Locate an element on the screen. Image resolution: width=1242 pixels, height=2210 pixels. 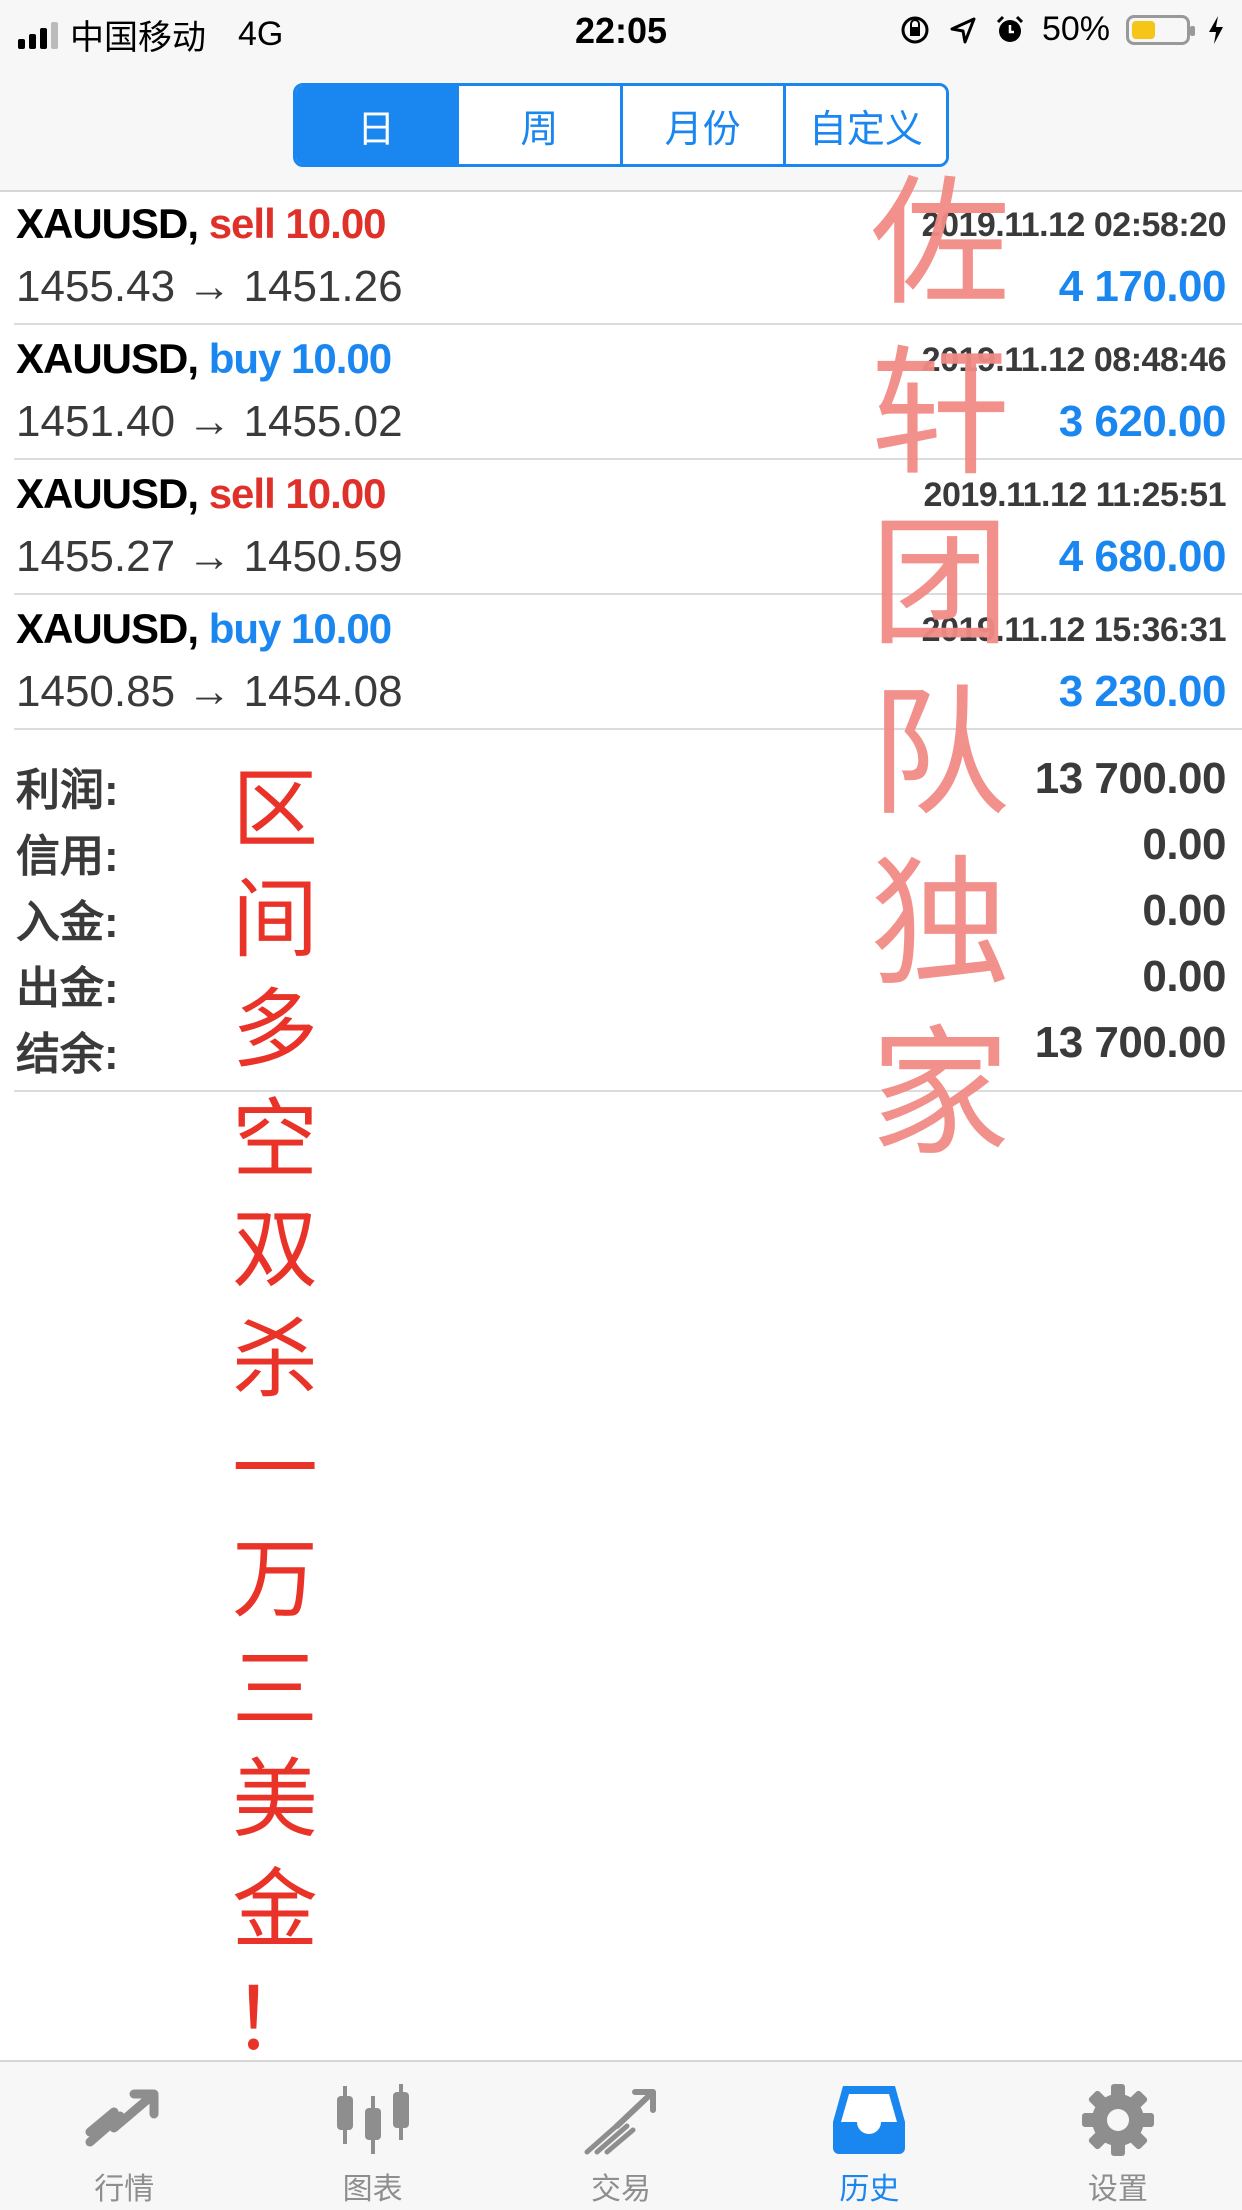
hand-char: 双 is located at coordinates (275, 1250).